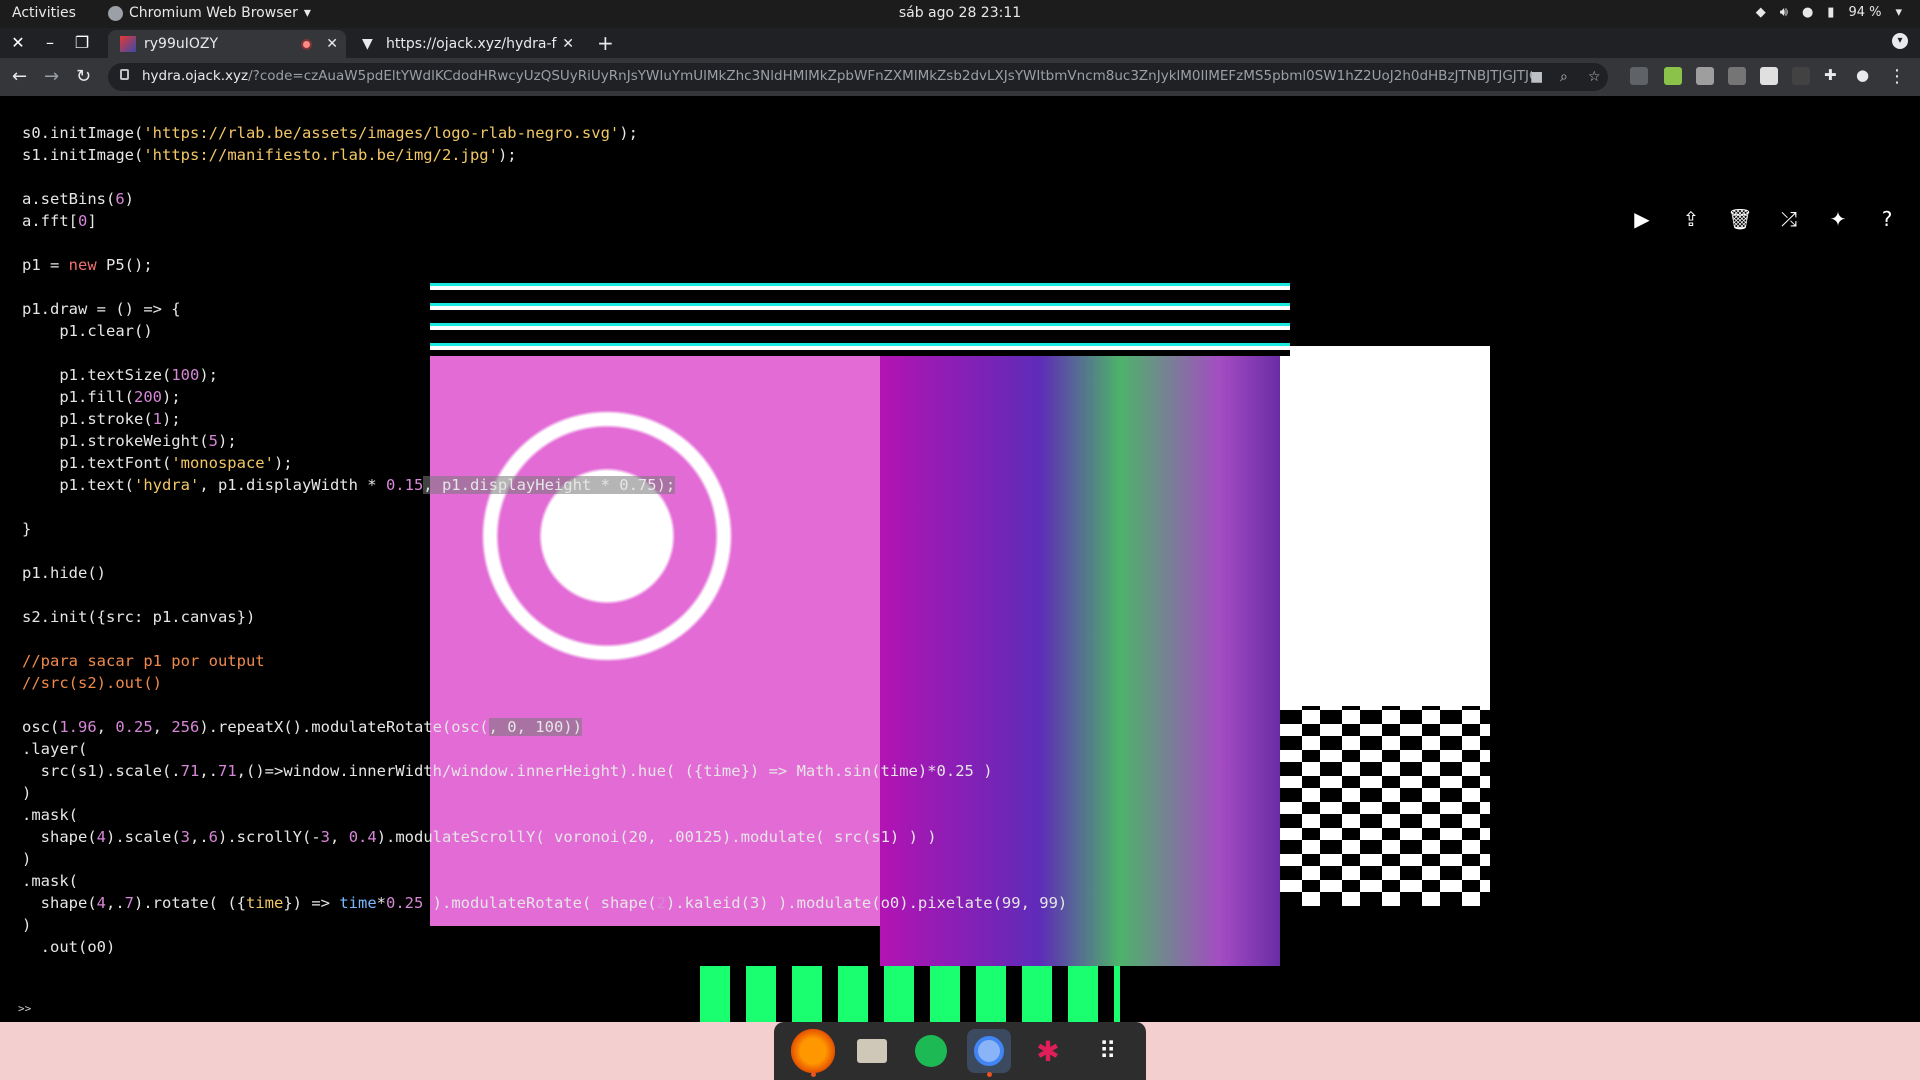  What do you see at coordinates (544, 265) in the screenshot?
I see `code-line: p1 = new P5();` at bounding box center [544, 265].